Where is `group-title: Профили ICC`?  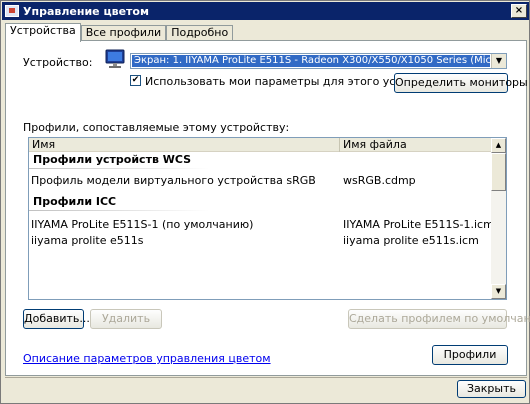 group-title: Профили ICC is located at coordinates (75, 201).